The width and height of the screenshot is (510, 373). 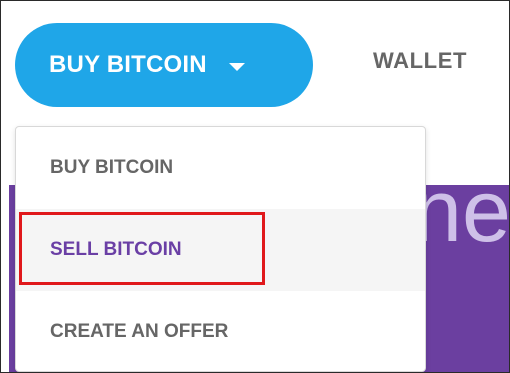 What do you see at coordinates (128, 64) in the screenshot?
I see `buy-bitcoin-button-label: BUY BITCOIN` at bounding box center [128, 64].